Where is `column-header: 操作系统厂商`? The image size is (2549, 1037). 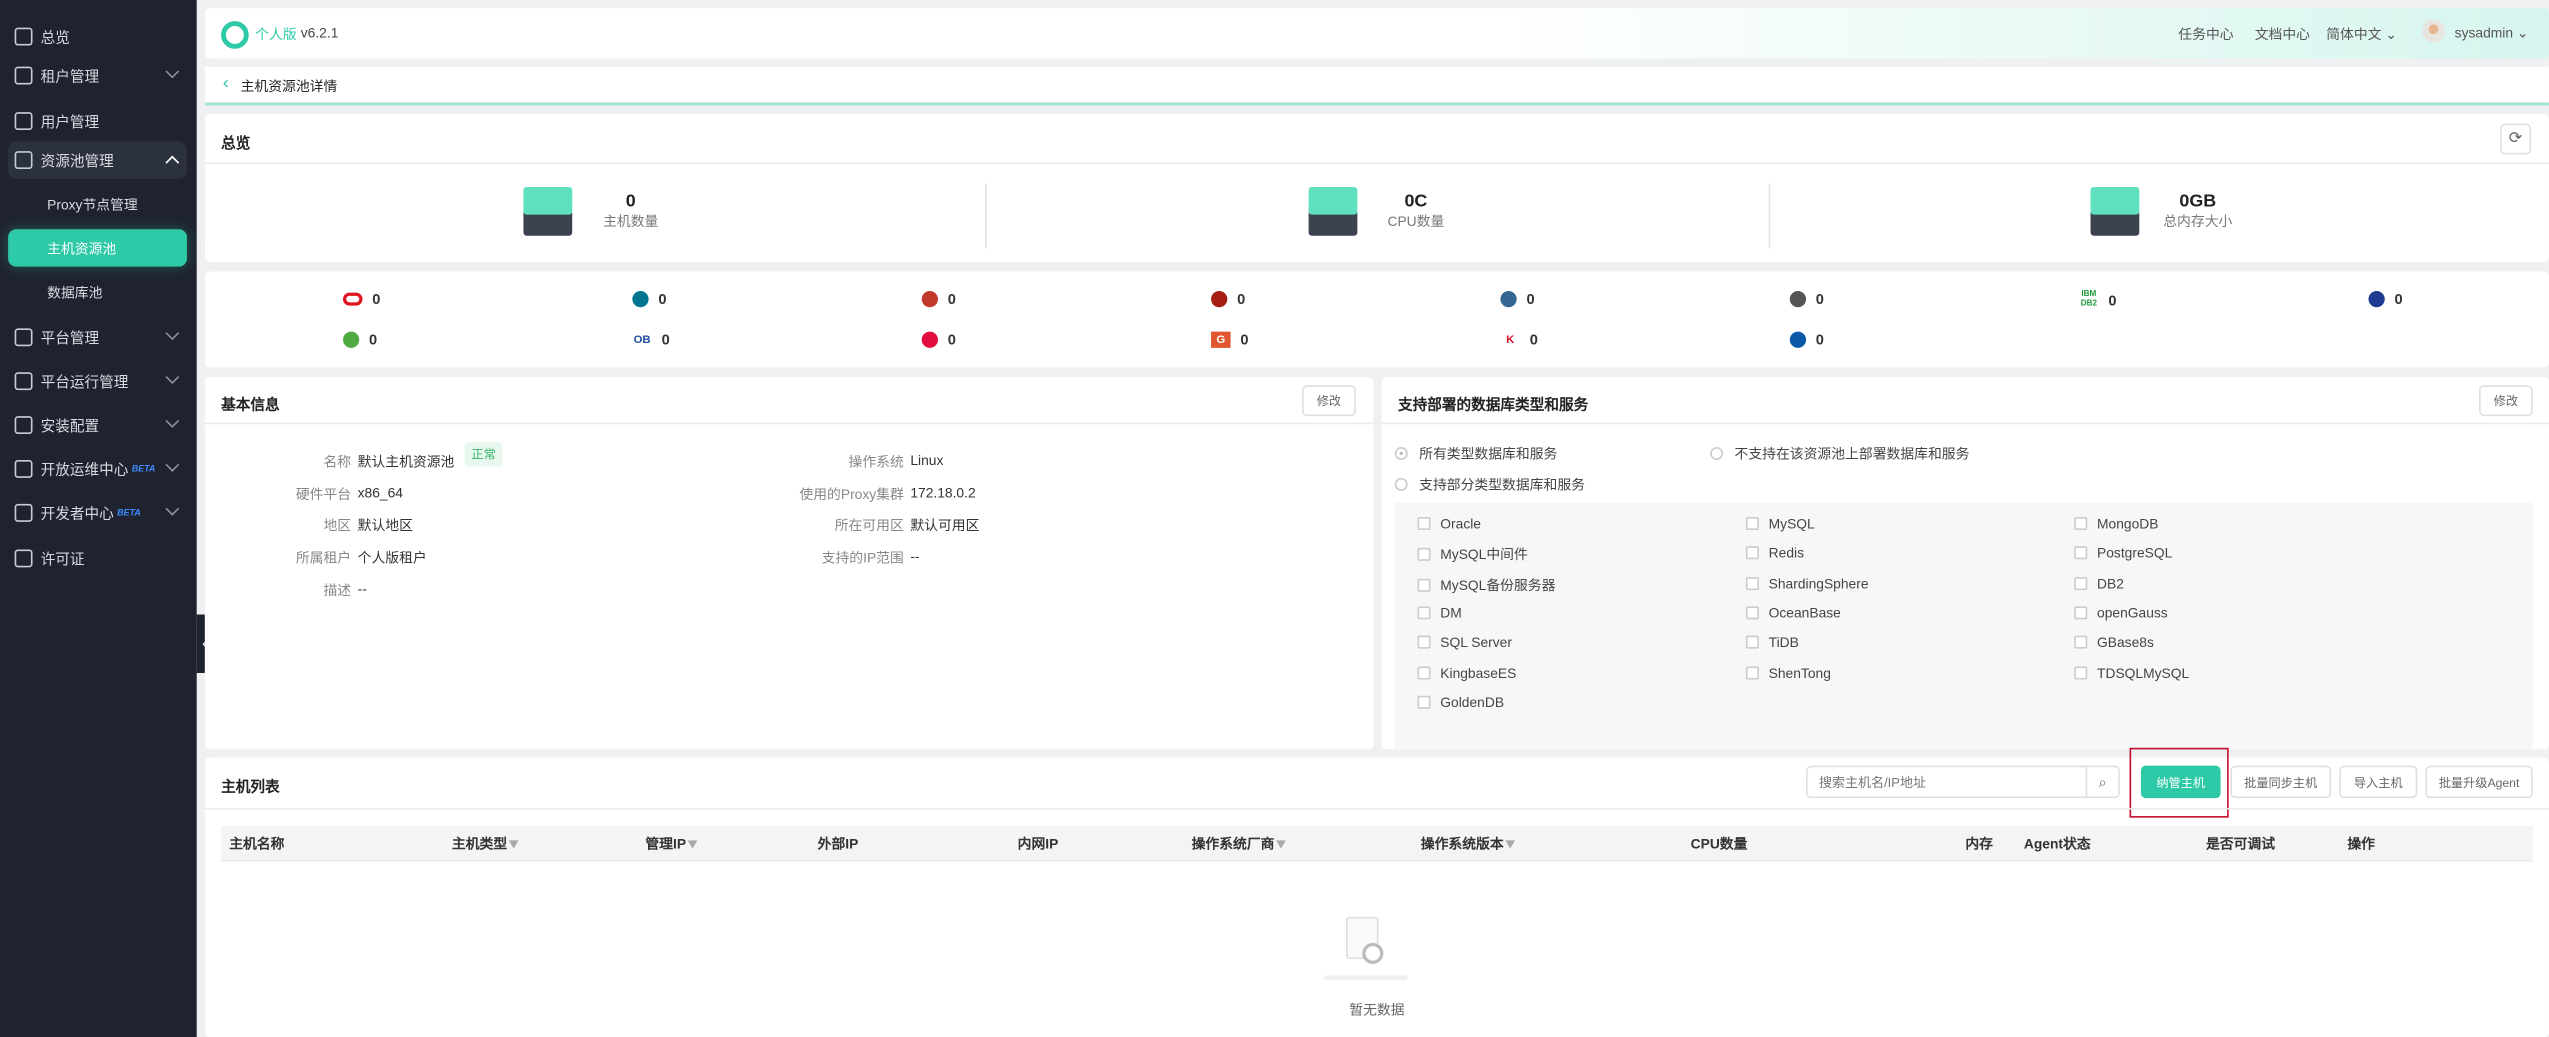
column-header: 操作系统厂商 is located at coordinates (1239, 844).